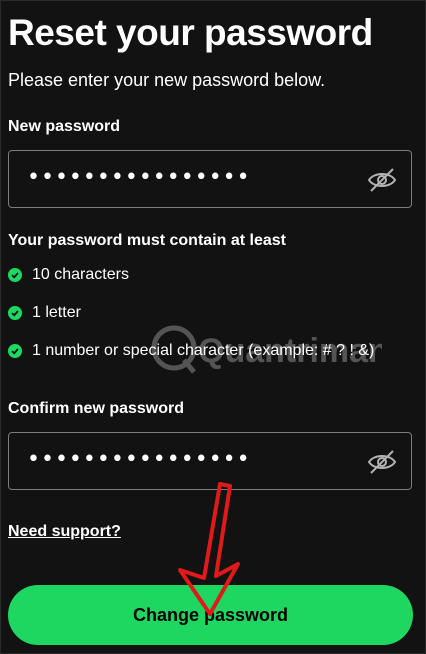  What do you see at coordinates (64, 532) in the screenshot?
I see `need-support-link: Need support?` at bounding box center [64, 532].